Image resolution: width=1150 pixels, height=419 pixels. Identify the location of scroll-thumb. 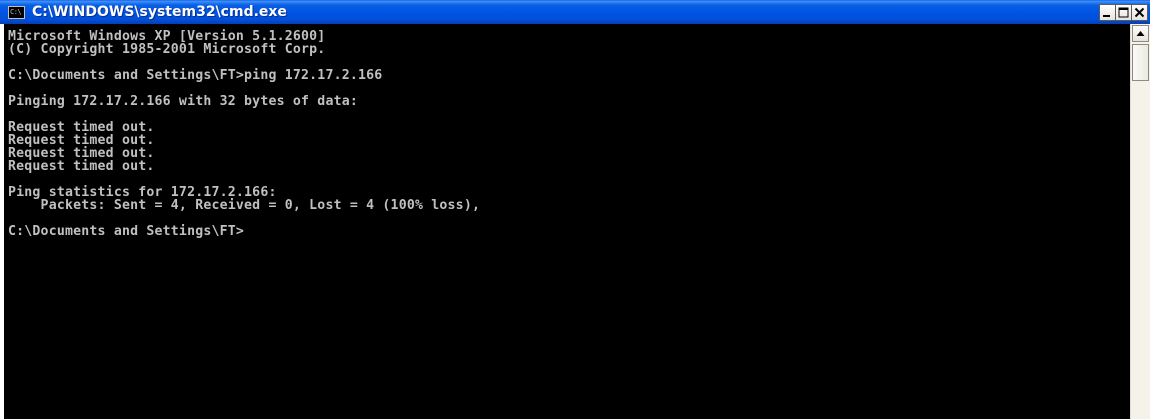
(1140, 62).